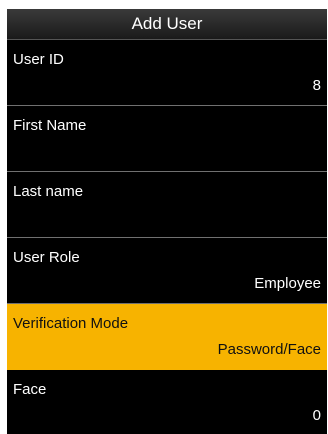 The width and height of the screenshot is (328, 434). Describe the element at coordinates (316, 415) in the screenshot. I see `item-value: 0` at that location.